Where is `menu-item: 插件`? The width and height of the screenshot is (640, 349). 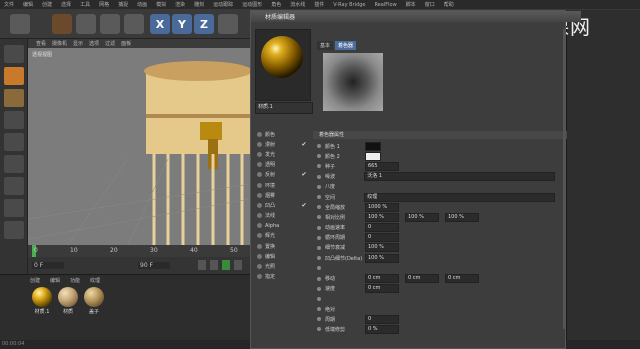 menu-item: 插件 is located at coordinates (319, 4).